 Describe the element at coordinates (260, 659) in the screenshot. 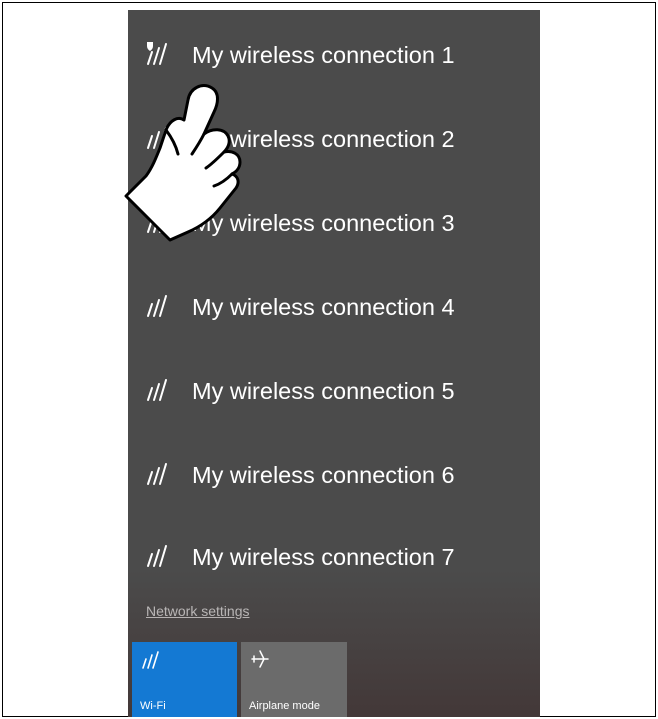

I see `airplane-icon` at that location.